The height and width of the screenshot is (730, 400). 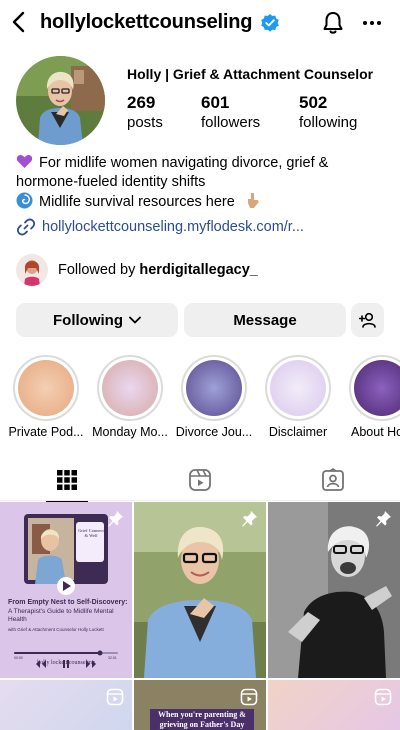 I want to click on profile-header: hollylockettcounseling, so click(x=200, y=23).